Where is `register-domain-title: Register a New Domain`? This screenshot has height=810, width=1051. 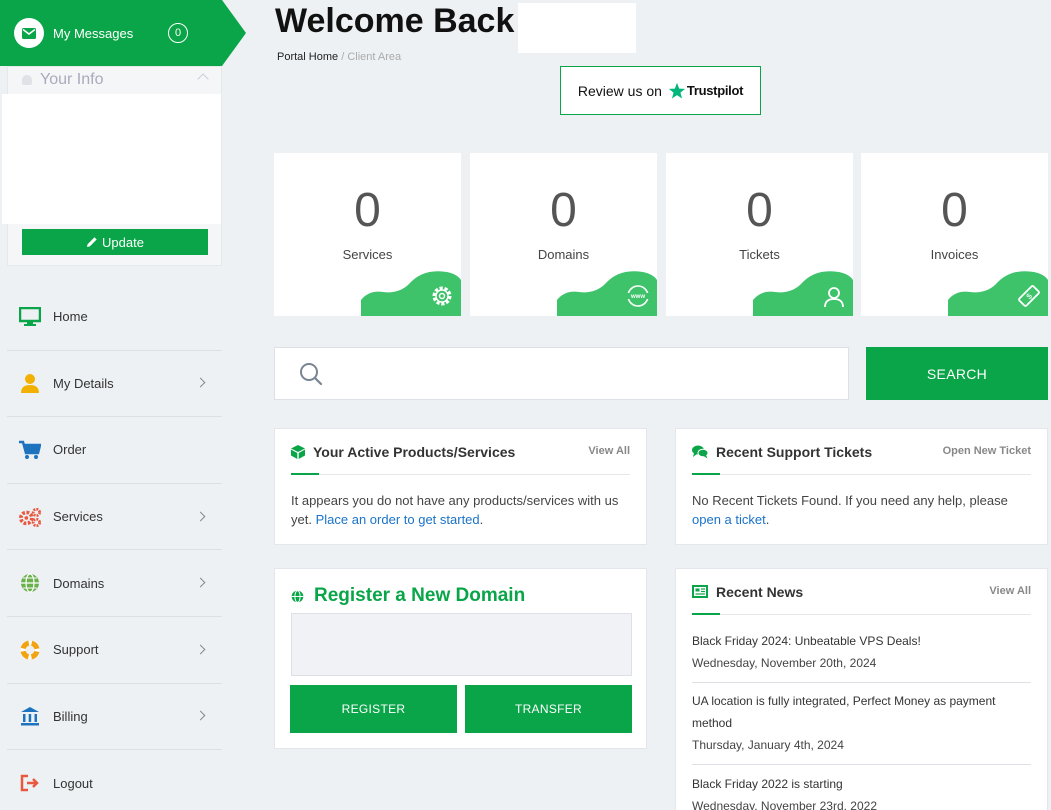 register-domain-title: Register a New Domain is located at coordinates (420, 595).